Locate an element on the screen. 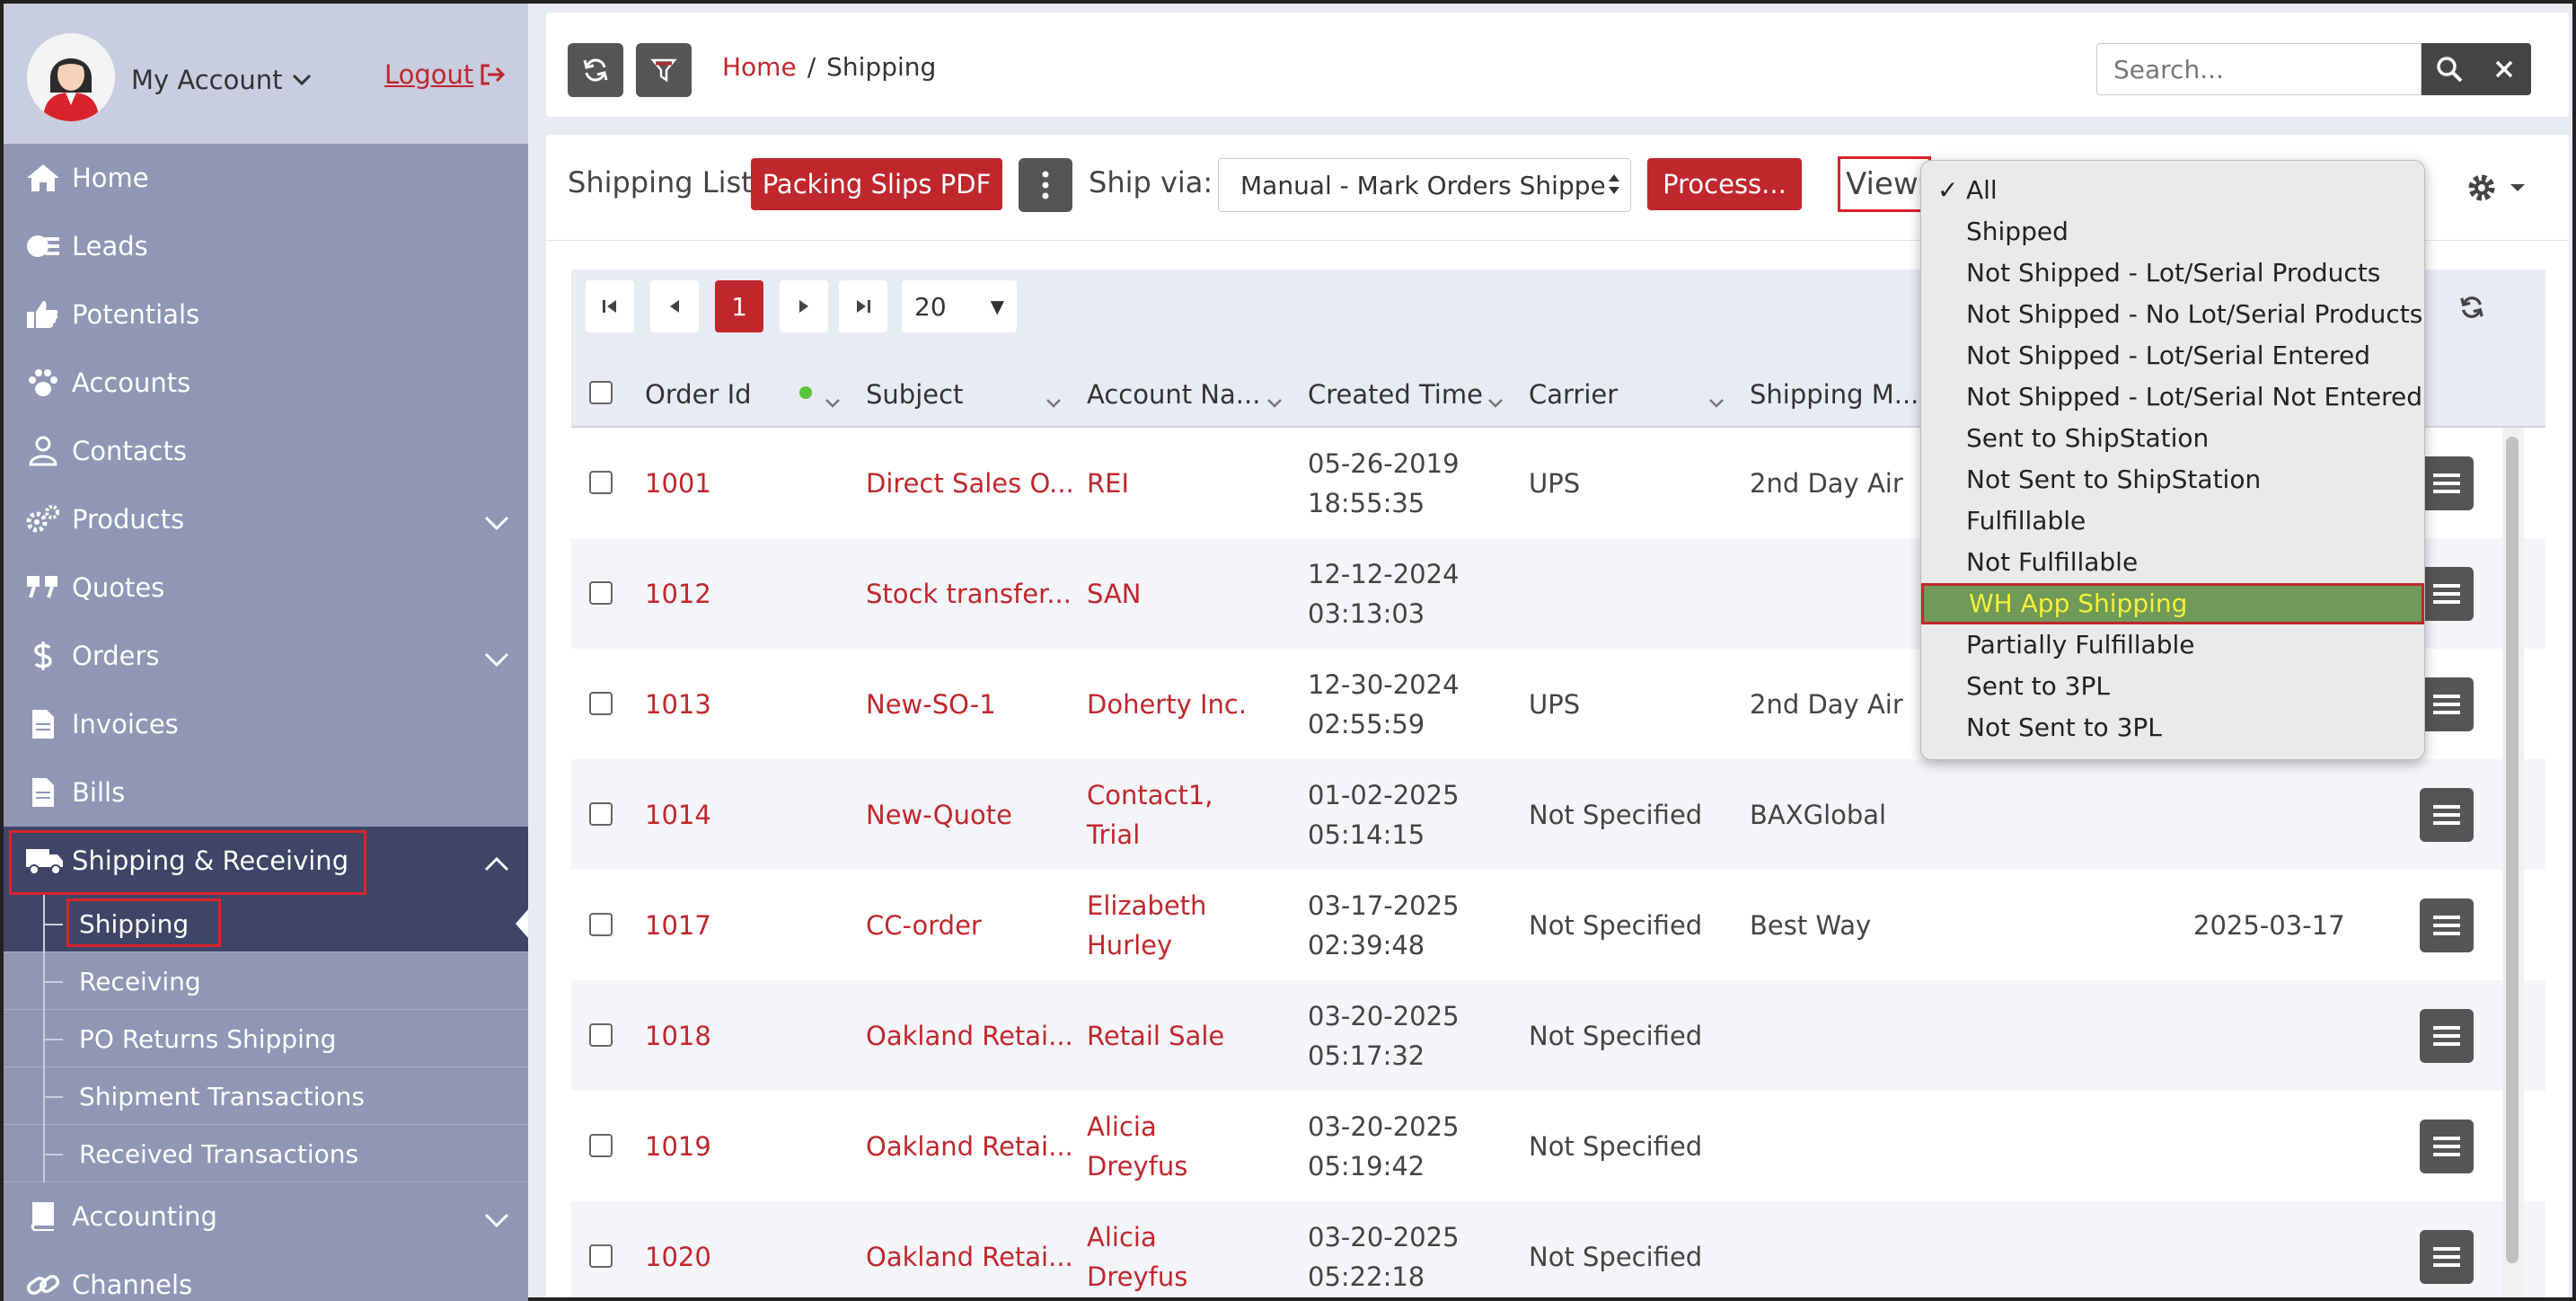 The width and height of the screenshot is (2576, 1301). sidebar-item-potentials: Potentials is located at coordinates (266, 314).